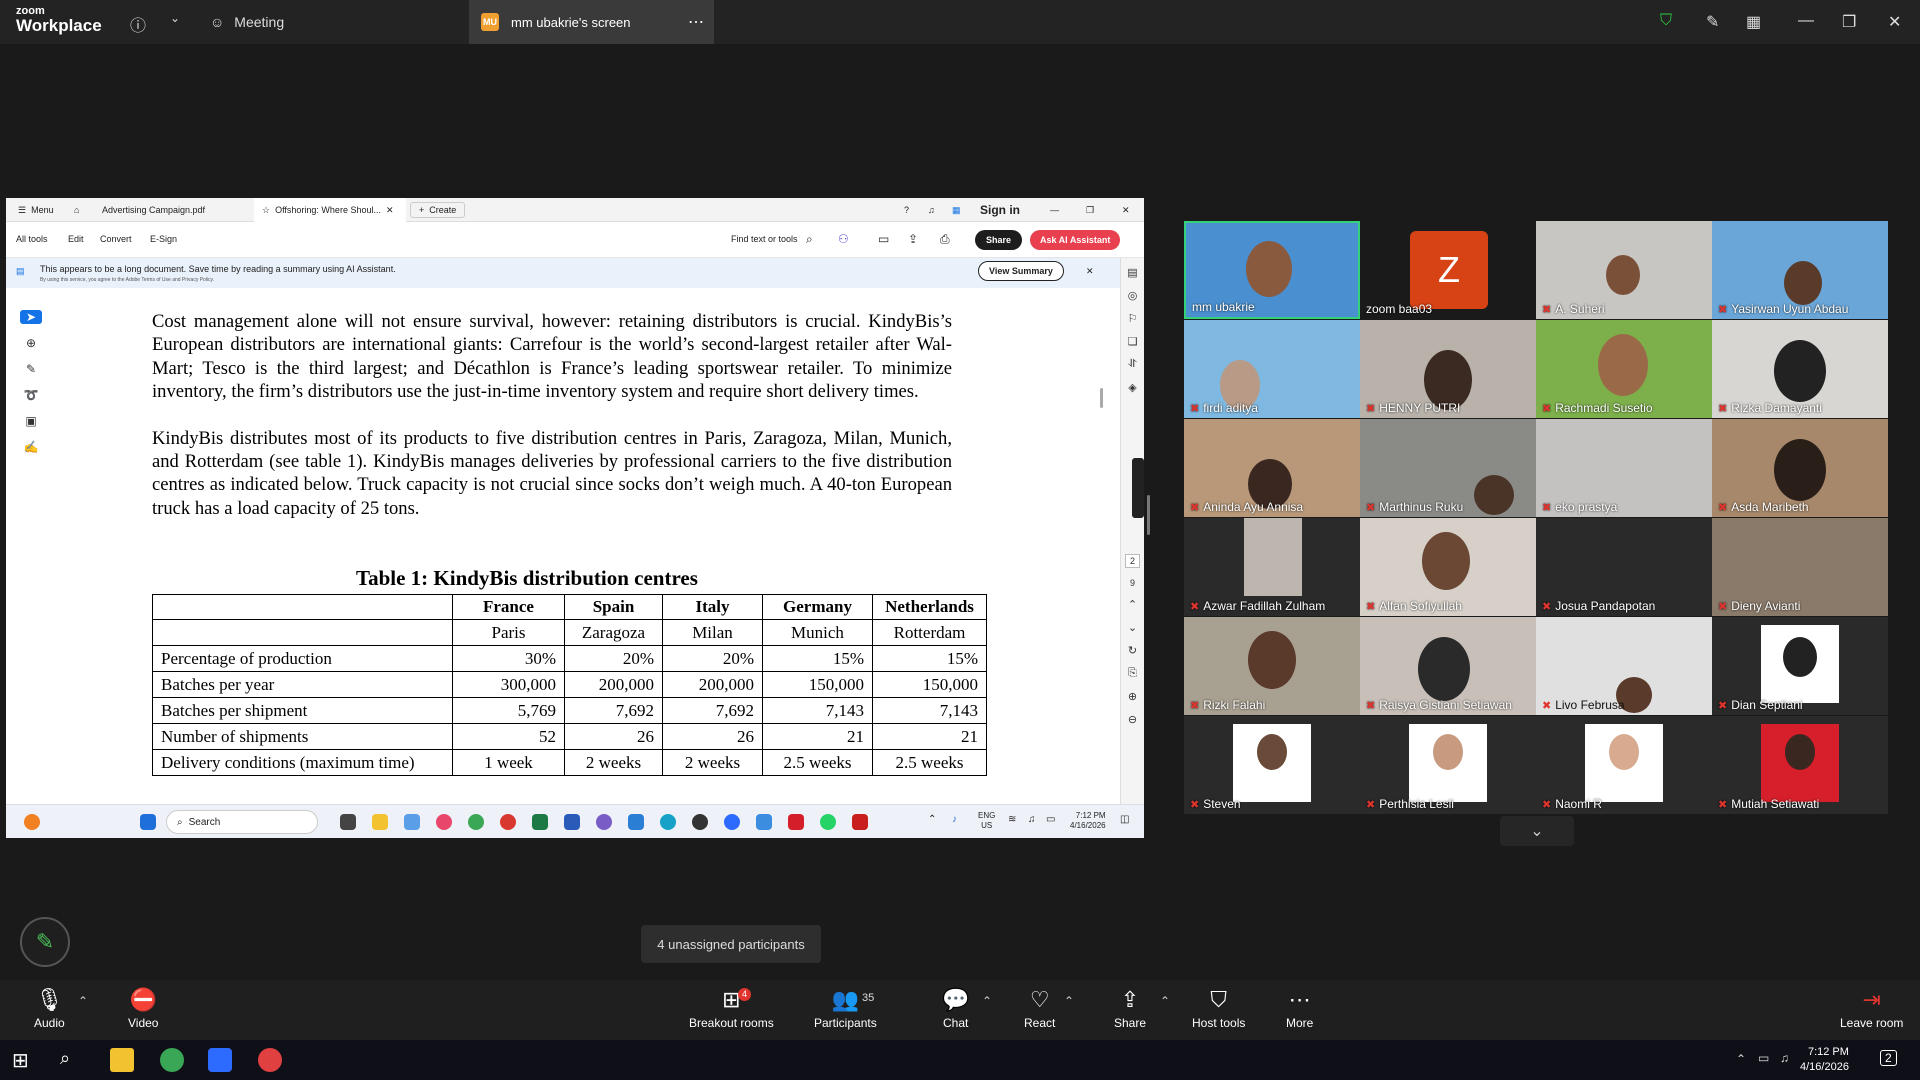 The width and height of the screenshot is (1920, 1080). What do you see at coordinates (809, 239) in the screenshot?
I see `search-icon: ⌕` at bounding box center [809, 239].